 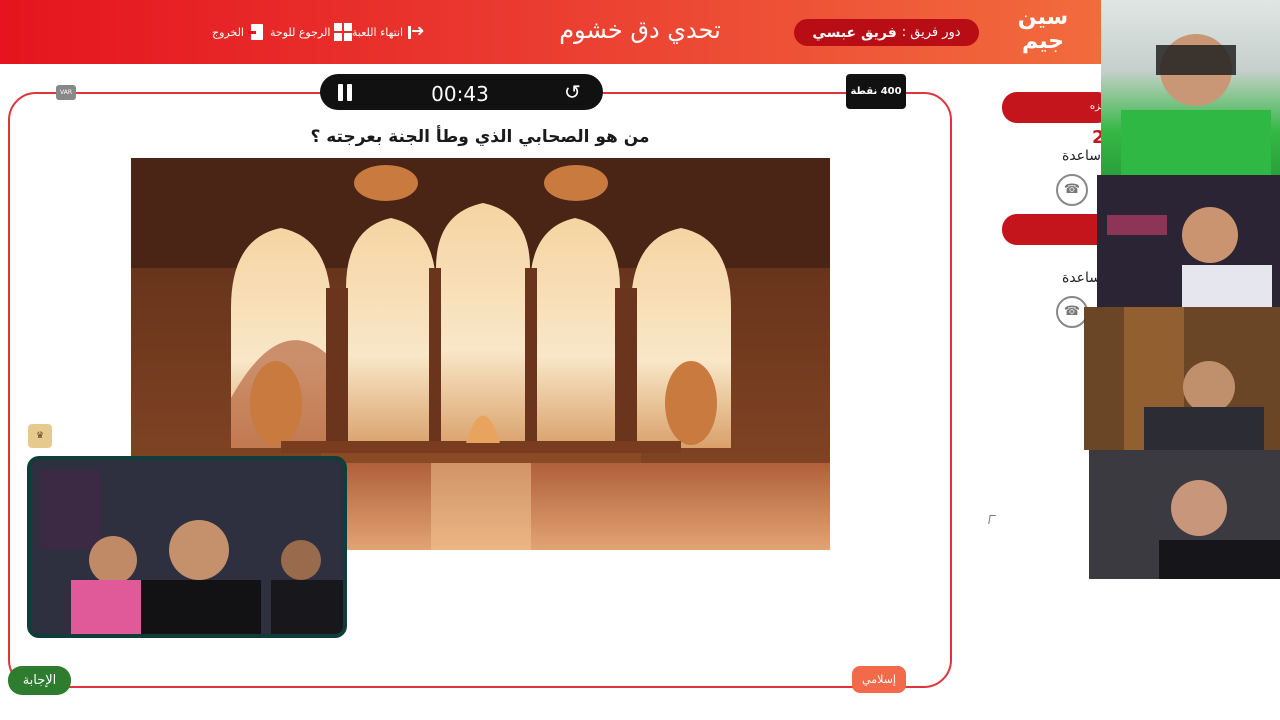 I want to click on team1-name-pill: مزه, so click(x=1057, y=107).